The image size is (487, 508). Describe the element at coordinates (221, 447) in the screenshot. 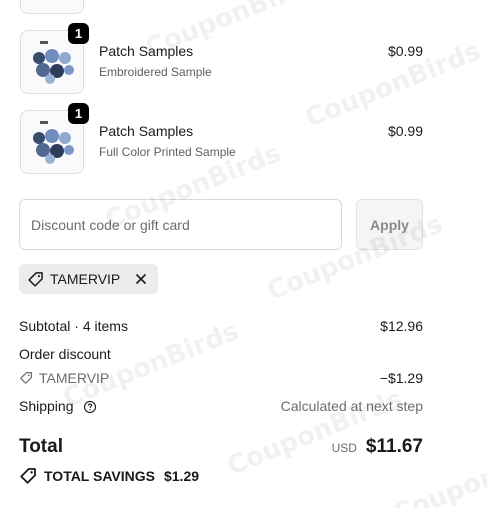

I see `total-row: Total USD $11.67` at that location.